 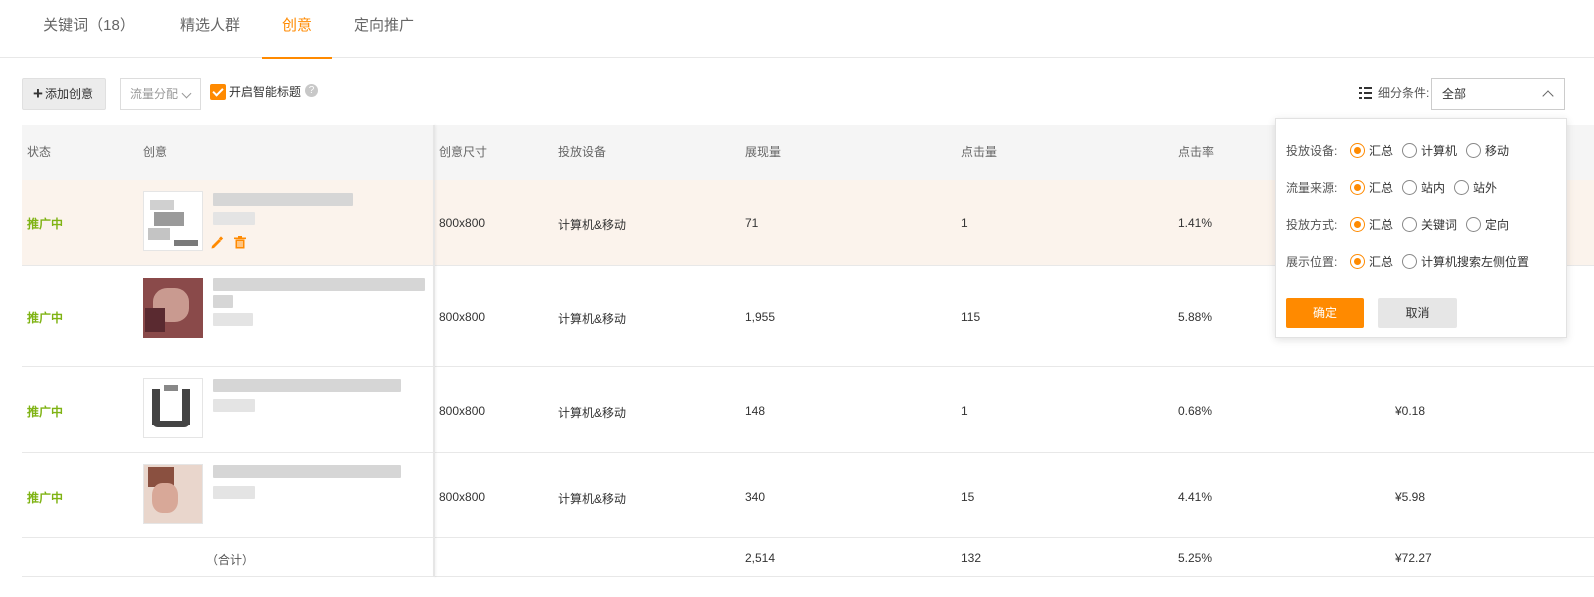 What do you see at coordinates (752, 223) in the screenshot?
I see `impressions-text: 71` at bounding box center [752, 223].